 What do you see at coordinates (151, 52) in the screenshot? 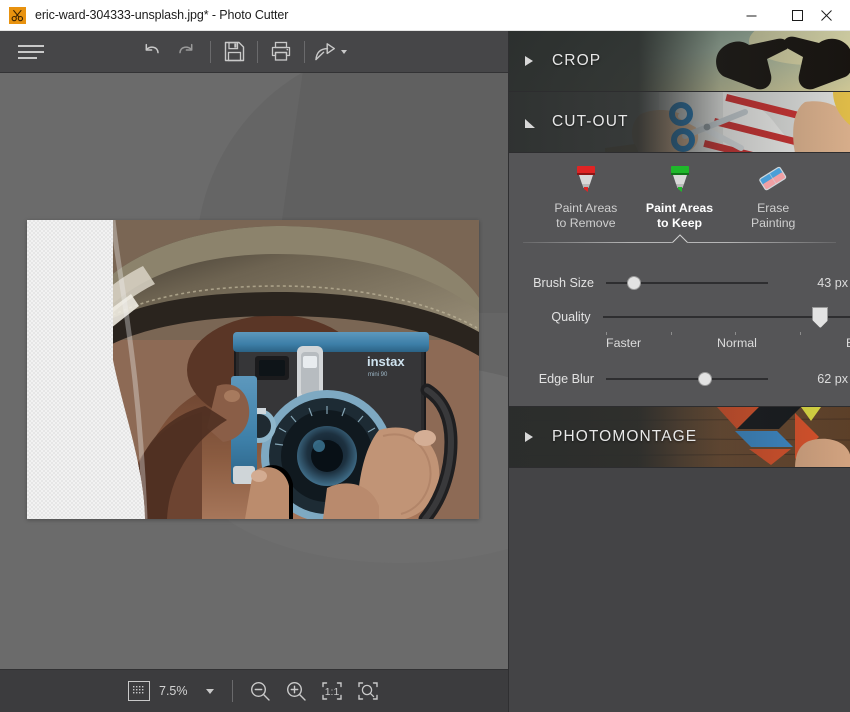
I see `undo-button` at bounding box center [151, 52].